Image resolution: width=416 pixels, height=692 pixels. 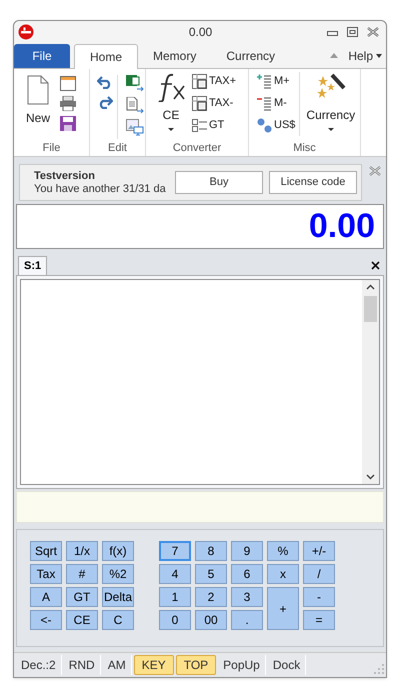 I want to click on grand-total-icon, so click(x=199, y=125).